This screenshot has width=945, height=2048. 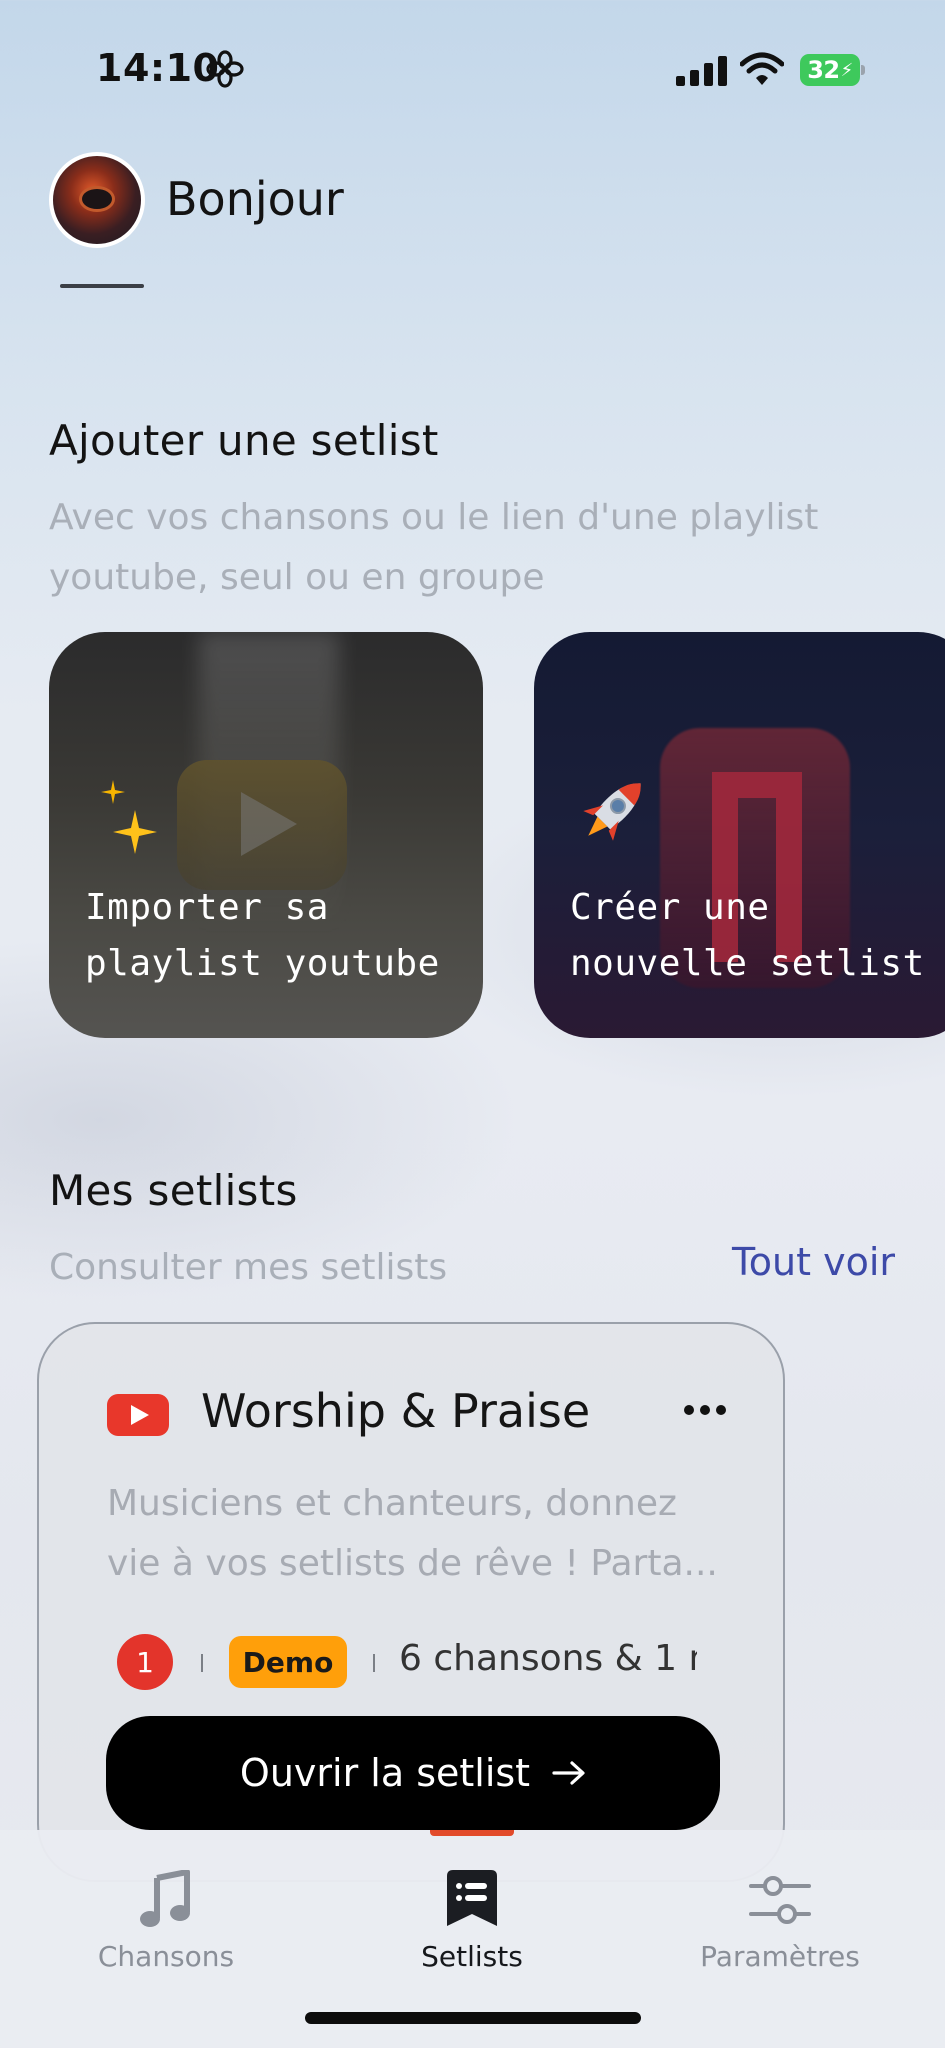 What do you see at coordinates (255, 199) in the screenshot?
I see `greeting: Bonjour` at bounding box center [255, 199].